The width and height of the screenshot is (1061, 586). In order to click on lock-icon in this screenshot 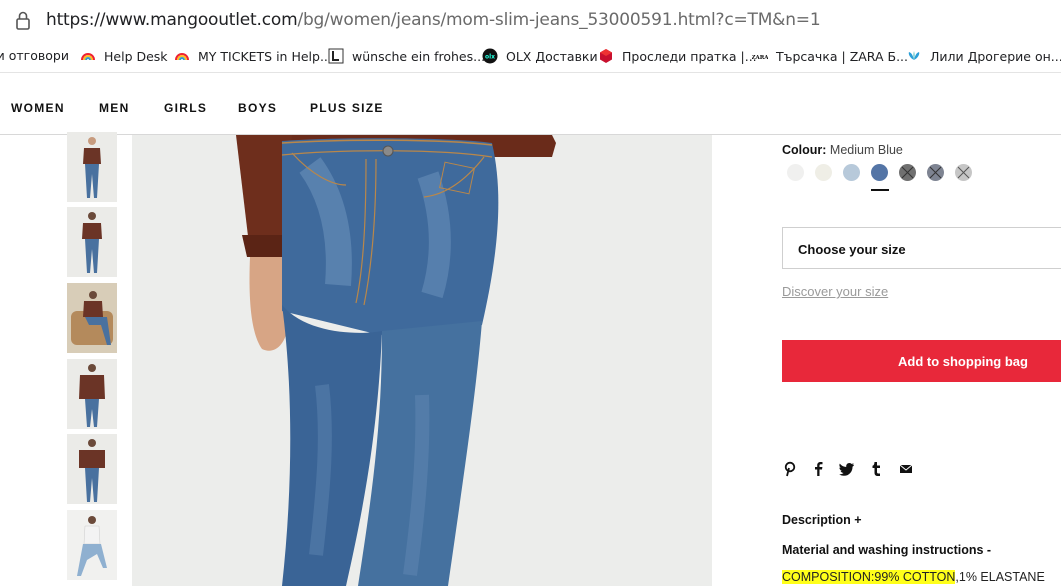, I will do `click(23, 20)`.